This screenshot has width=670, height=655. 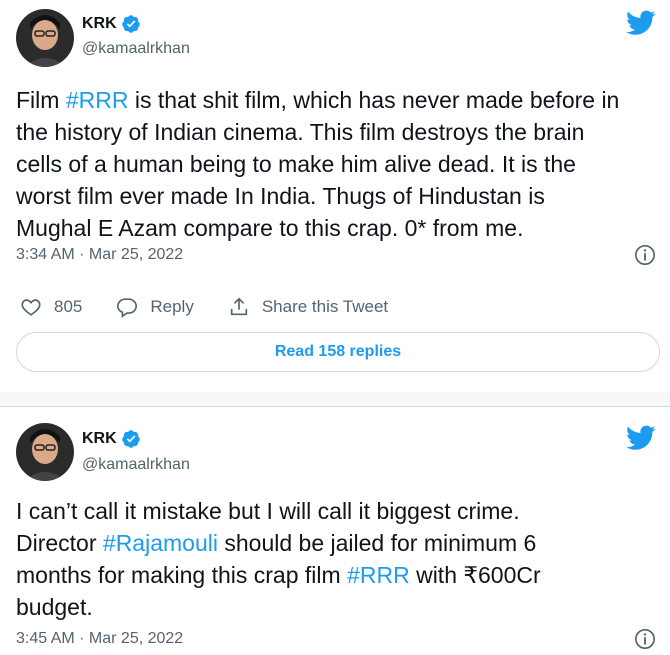 What do you see at coordinates (41, 100) in the screenshot?
I see `text-segment: Film` at bounding box center [41, 100].